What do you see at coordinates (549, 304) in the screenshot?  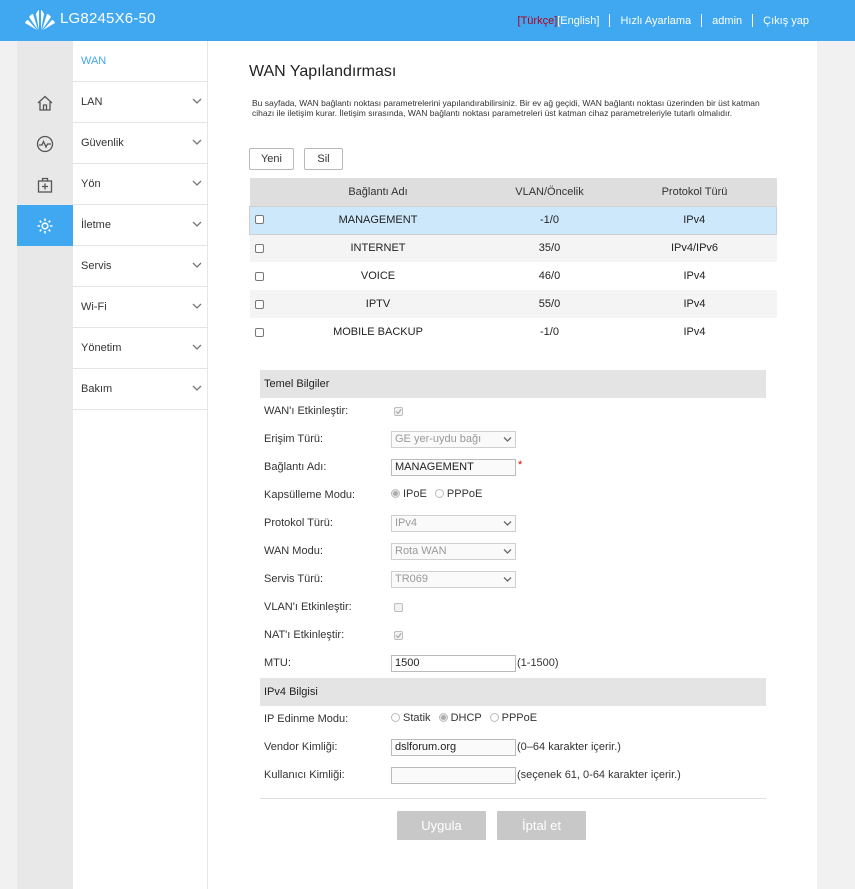 I see `vlan-cell: 55/0` at bounding box center [549, 304].